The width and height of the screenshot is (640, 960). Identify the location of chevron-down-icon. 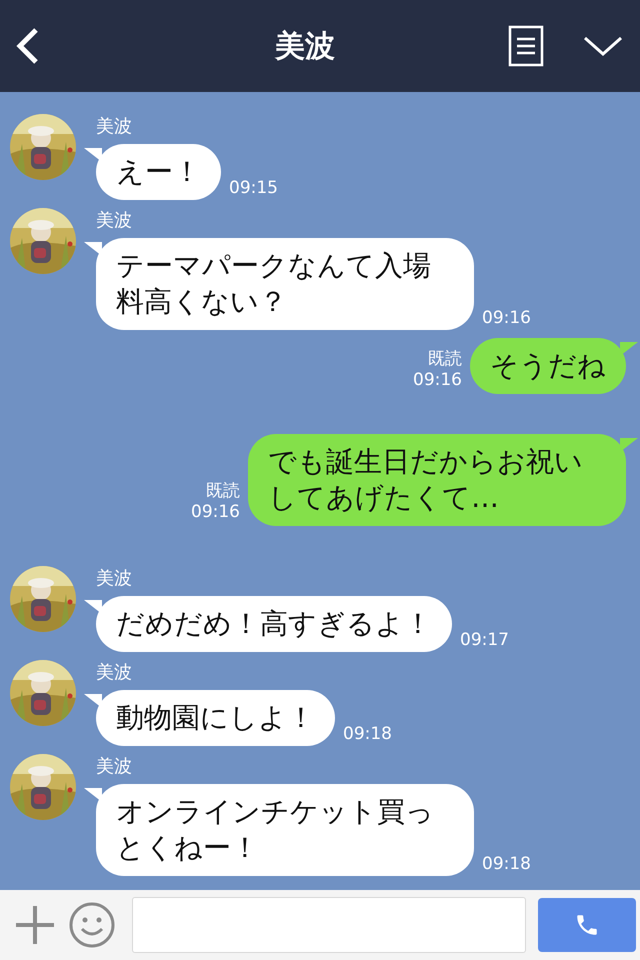
(603, 46).